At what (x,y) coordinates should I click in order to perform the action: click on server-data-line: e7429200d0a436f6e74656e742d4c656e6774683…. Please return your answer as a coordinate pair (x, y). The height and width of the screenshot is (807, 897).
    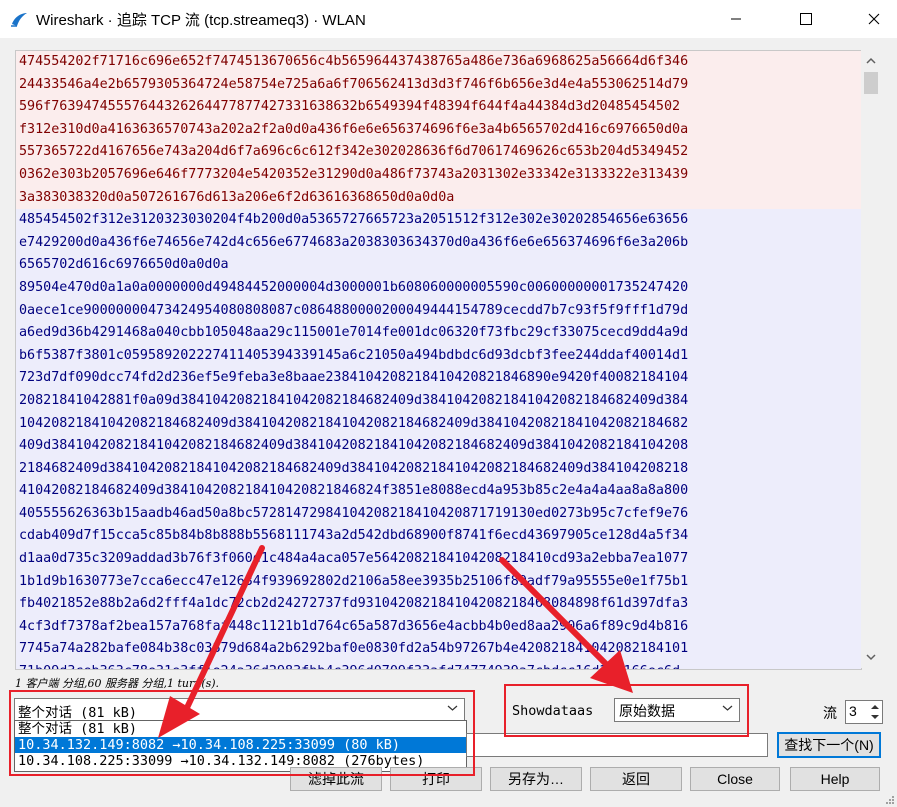
    Looking at the image, I should click on (438, 243).